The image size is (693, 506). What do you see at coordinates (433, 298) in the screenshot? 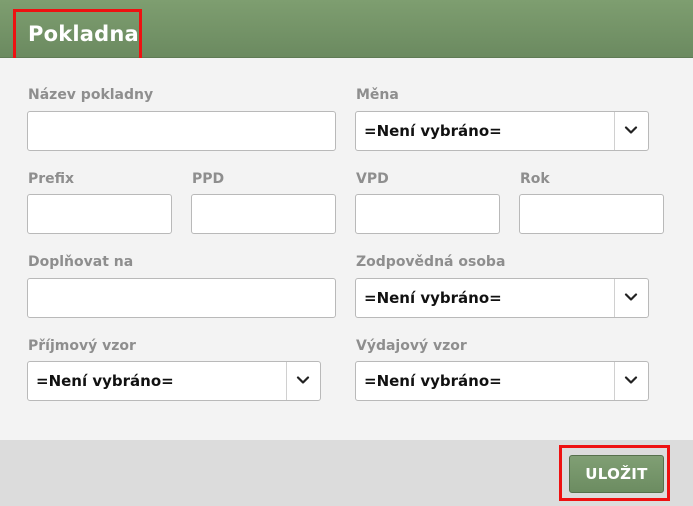
I see `zodpovedna-osoba-select-value: =Není vybráno=` at bounding box center [433, 298].